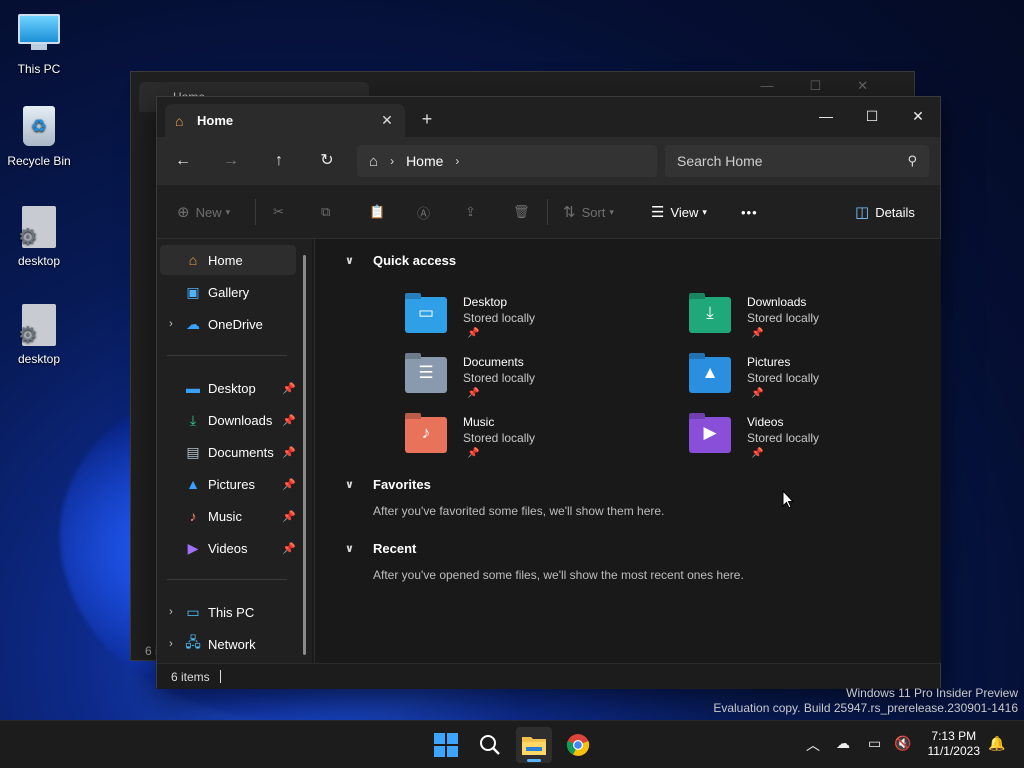  What do you see at coordinates (304, 455) in the screenshot?
I see `sidebar-scrollbar` at bounding box center [304, 455].